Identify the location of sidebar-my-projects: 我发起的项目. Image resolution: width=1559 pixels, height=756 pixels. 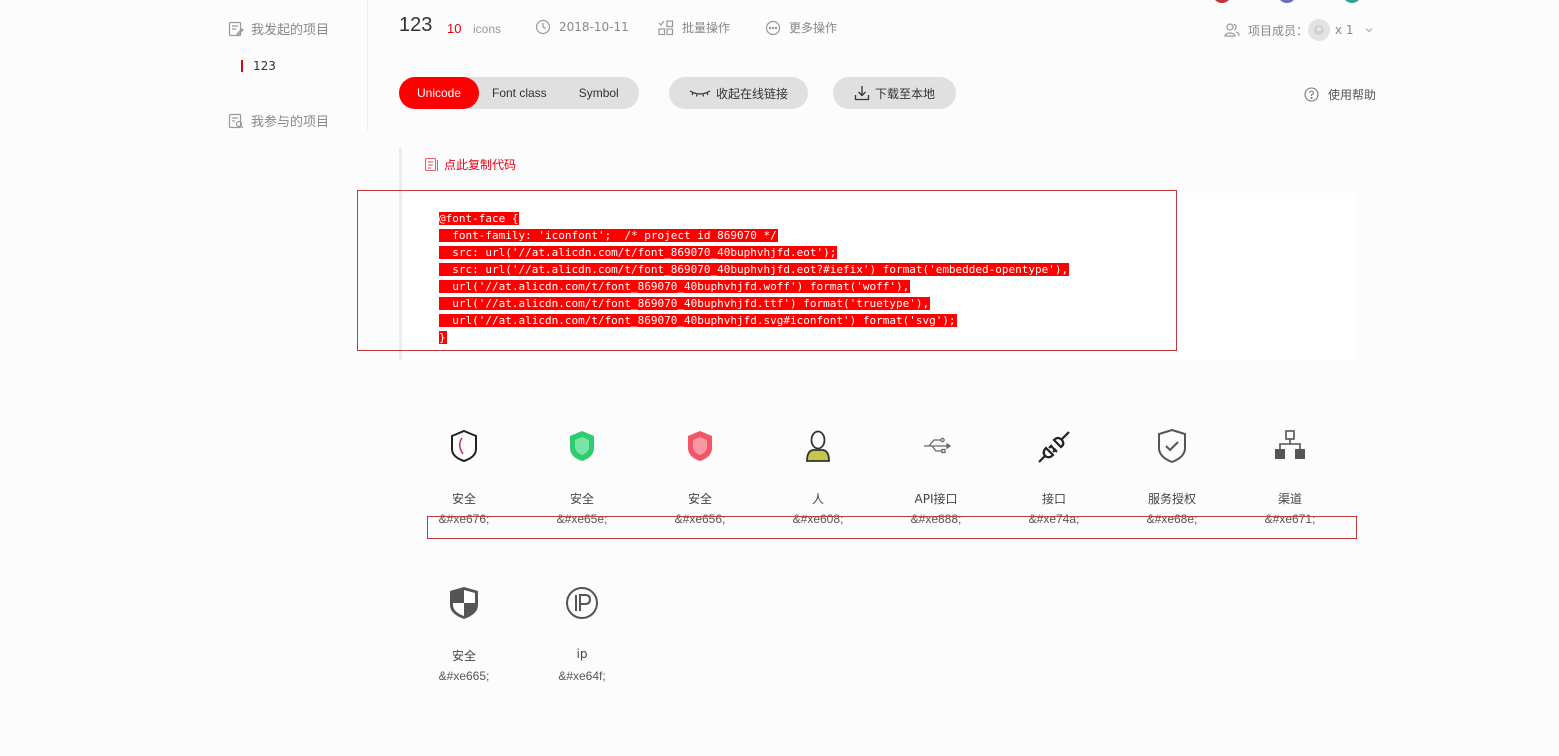
(278, 28).